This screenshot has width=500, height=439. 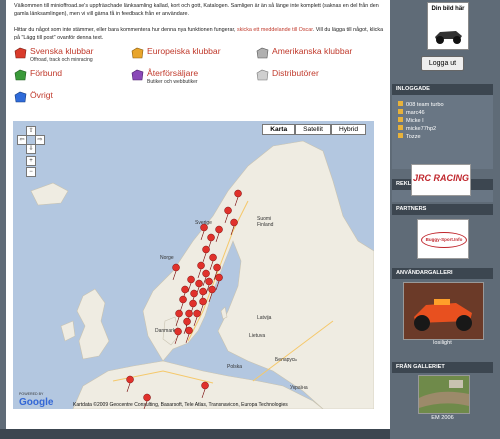 What do you see at coordinates (442, 273) in the screenshot?
I see `anvandargalleri-header: ANVÄNDARGALLERI` at bounding box center [442, 273].